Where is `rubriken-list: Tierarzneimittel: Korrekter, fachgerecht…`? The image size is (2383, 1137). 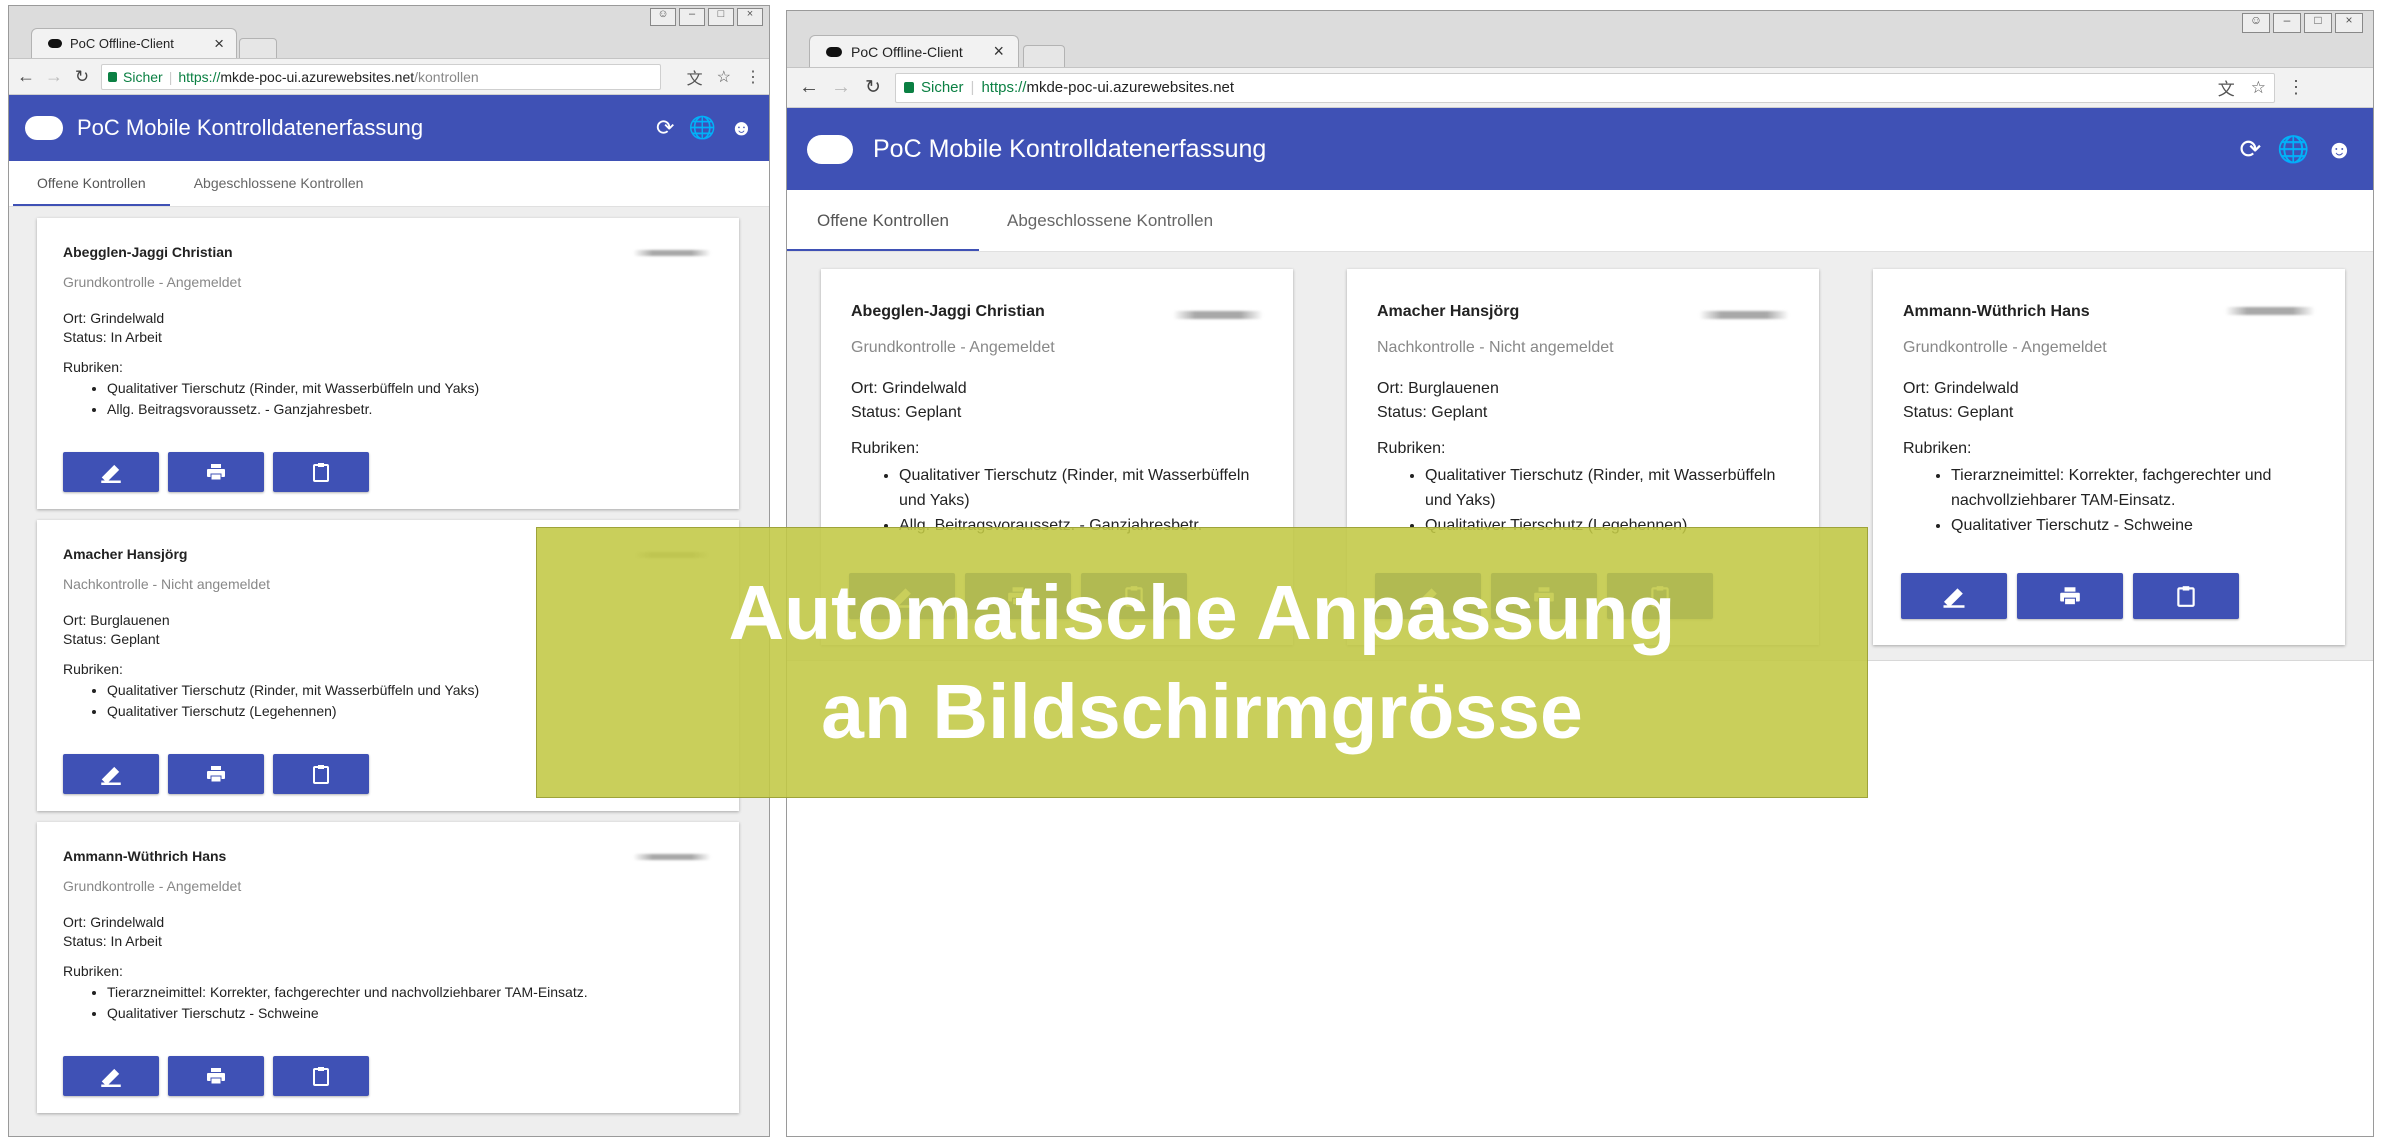
rubriken-list: Tierarzneimittel: Korrekter, fachgerecht… is located at coordinates (2109, 500).